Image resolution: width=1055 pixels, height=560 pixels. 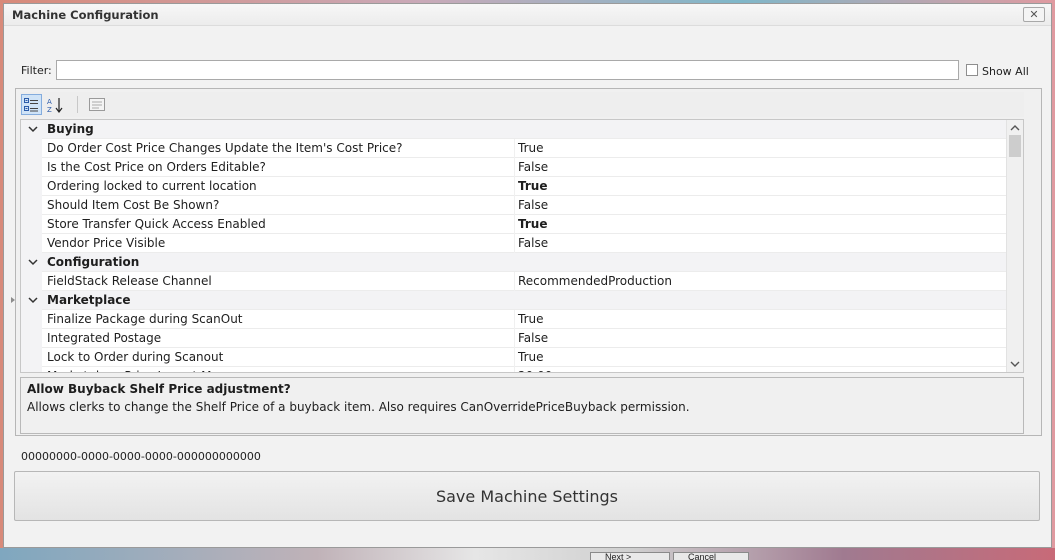 What do you see at coordinates (513, 300) in the screenshot?
I see `category-row: Marketplace` at bounding box center [513, 300].